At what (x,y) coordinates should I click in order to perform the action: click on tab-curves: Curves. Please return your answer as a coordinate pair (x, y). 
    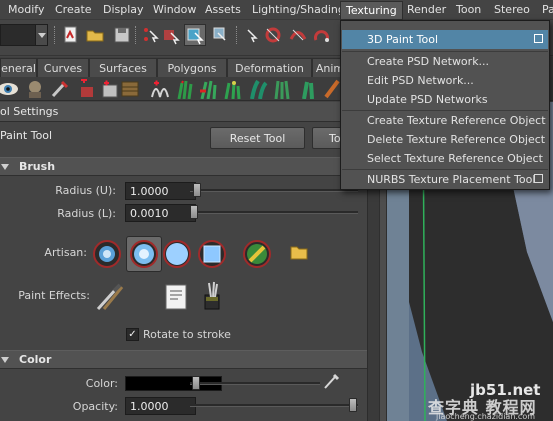
    Looking at the image, I should click on (63, 67).